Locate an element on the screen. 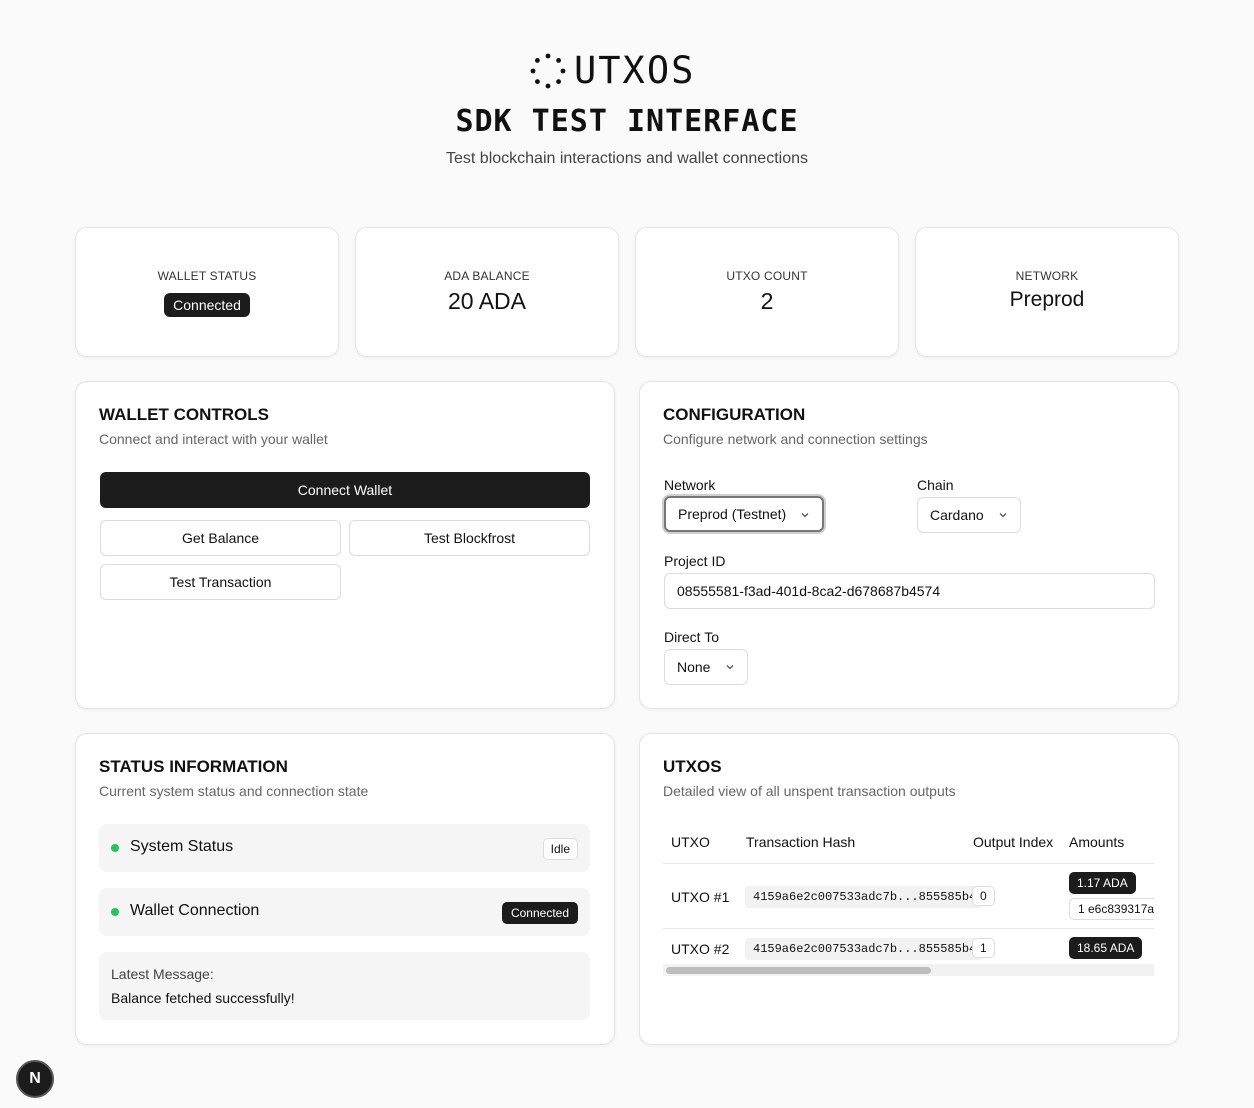  network-select-value: Preprod (Testnet) is located at coordinates (732, 514).